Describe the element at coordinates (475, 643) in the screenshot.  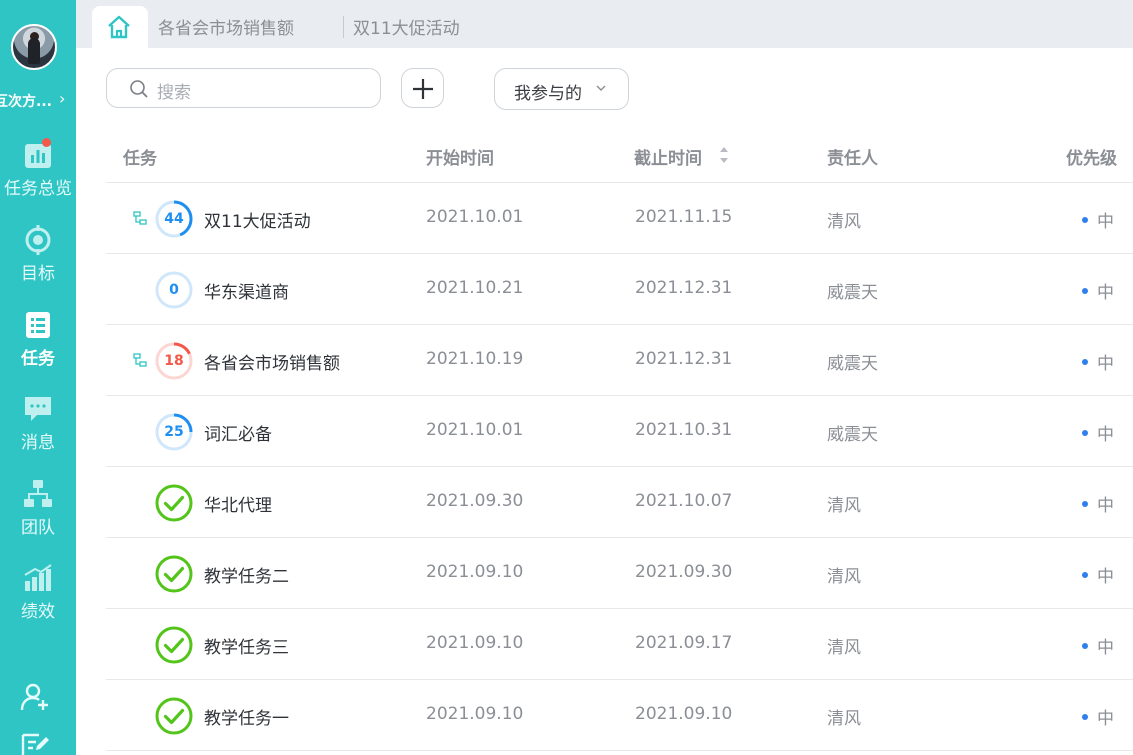
I see `start-date: 2021.09.10` at that location.